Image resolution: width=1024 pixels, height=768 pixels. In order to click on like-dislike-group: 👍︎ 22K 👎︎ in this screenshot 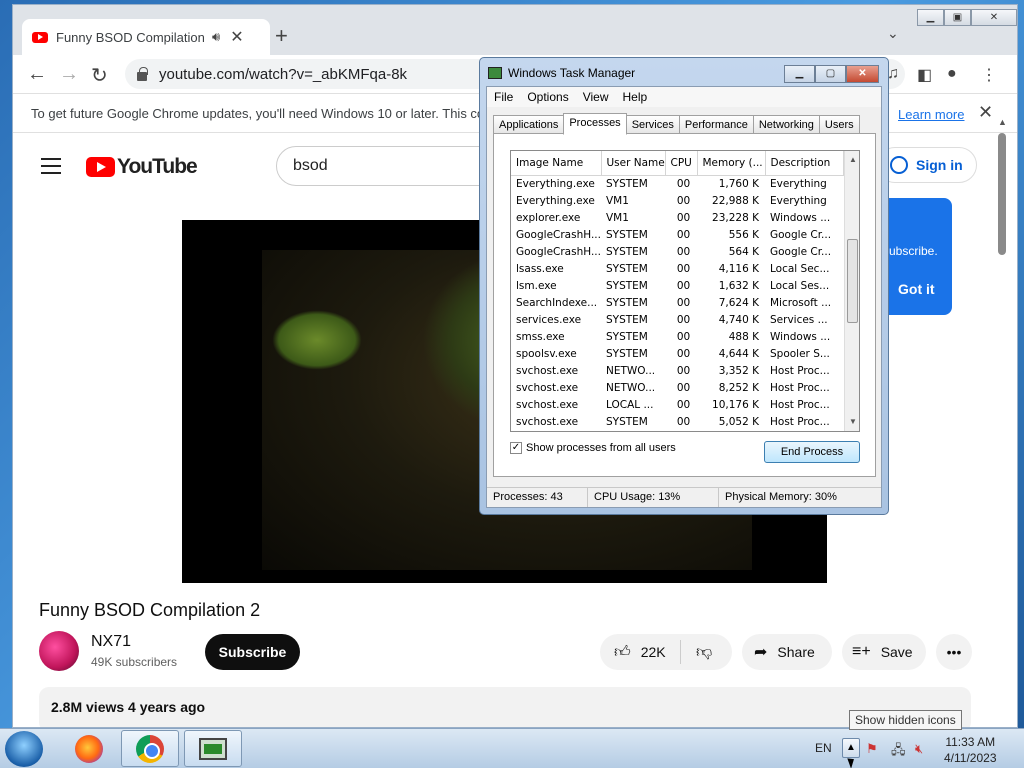, I will do `click(666, 652)`.